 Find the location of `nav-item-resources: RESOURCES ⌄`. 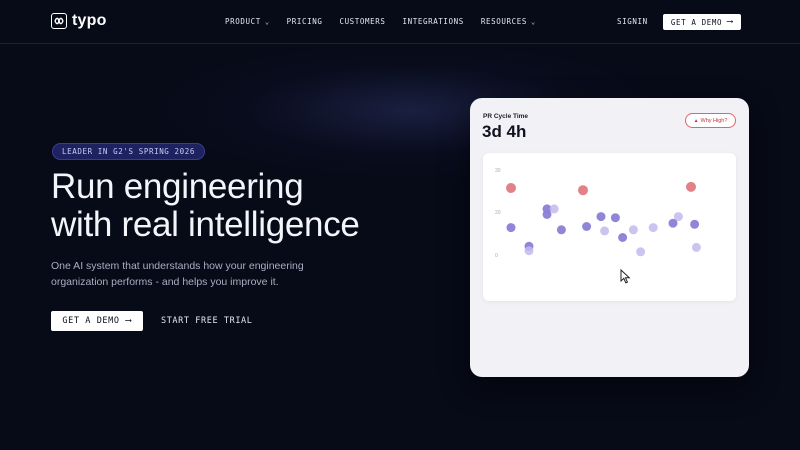

nav-item-resources: RESOURCES ⌄ is located at coordinates (508, 21).